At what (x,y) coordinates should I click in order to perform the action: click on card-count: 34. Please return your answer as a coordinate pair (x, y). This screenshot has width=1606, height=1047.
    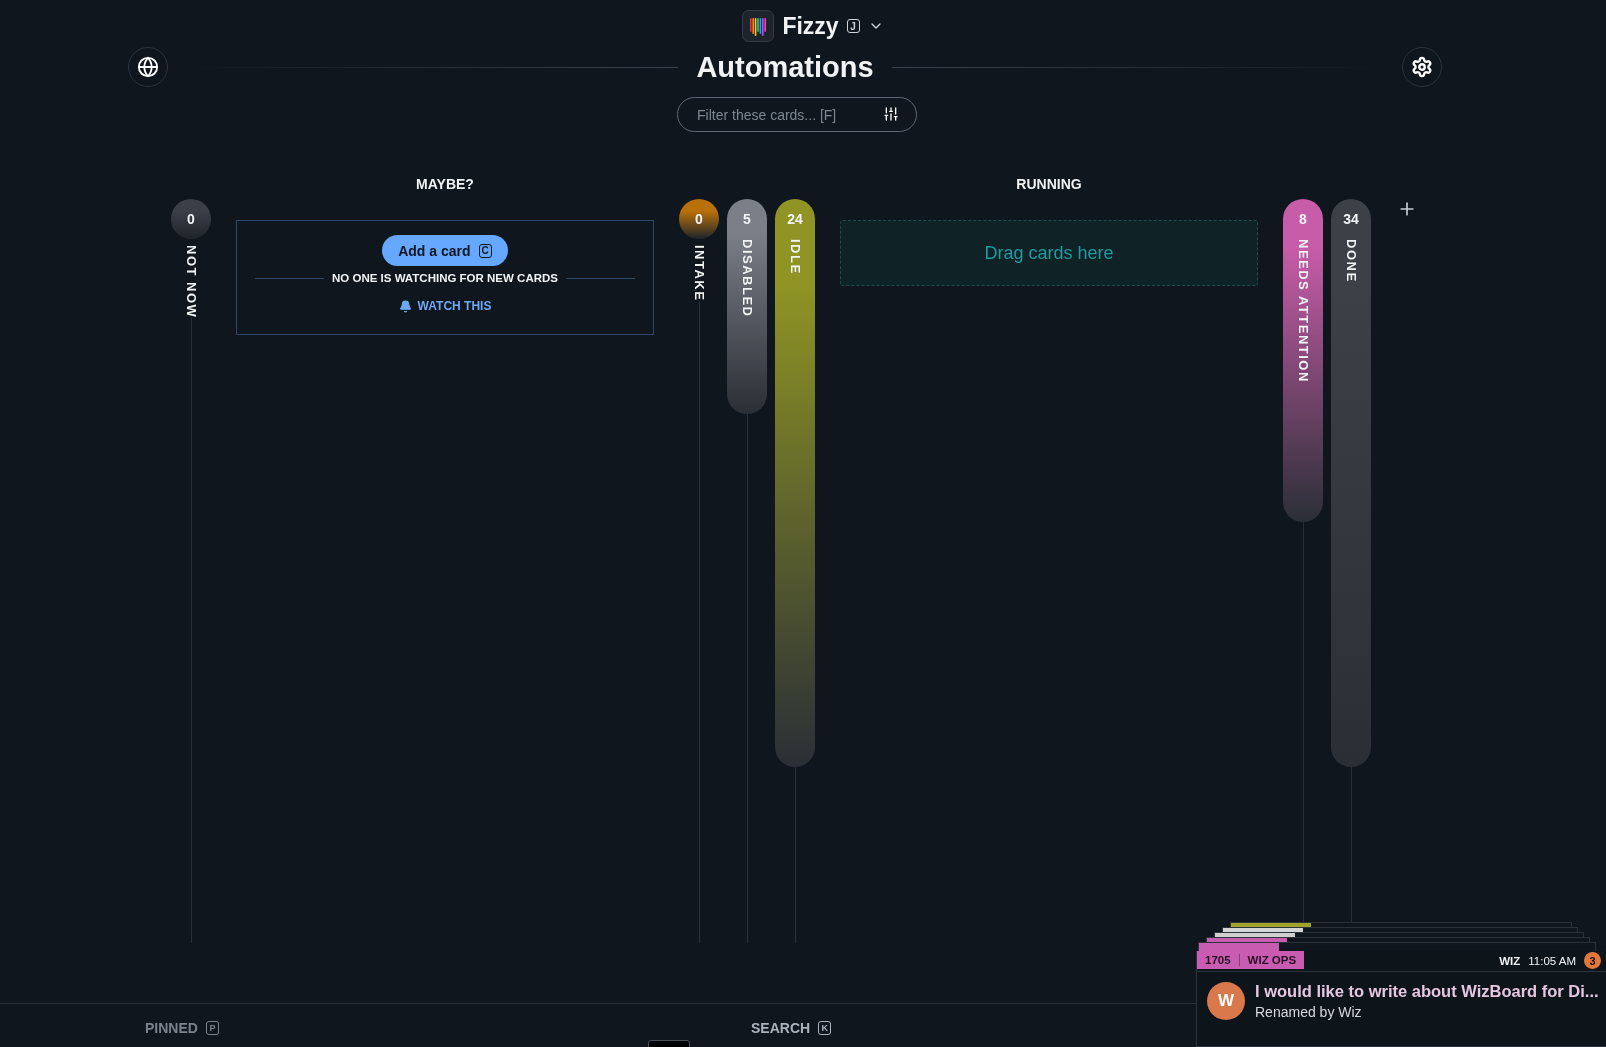
    Looking at the image, I should click on (1351, 219).